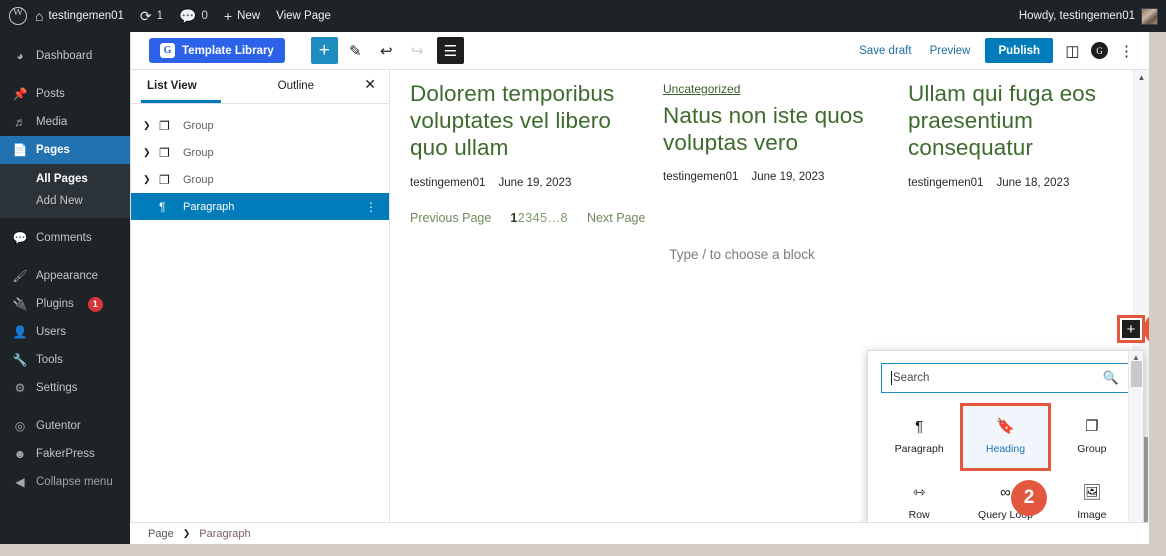 The image size is (1166, 556). I want to click on inserter-search-wrap: Search 🔍, so click(1005, 372).